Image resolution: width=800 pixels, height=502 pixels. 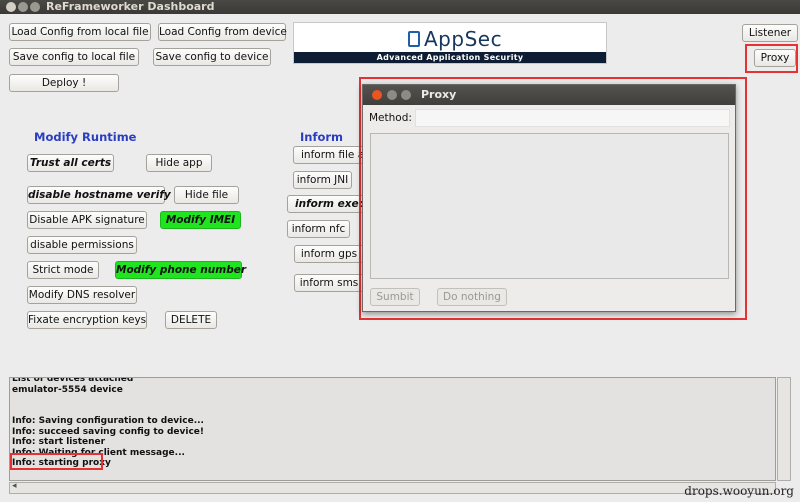 I want to click on method-label: Method:, so click(x=390, y=118).